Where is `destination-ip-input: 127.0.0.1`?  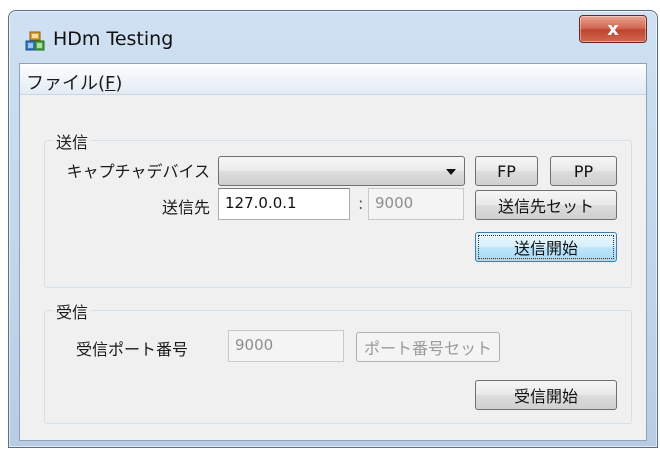 destination-ip-input: 127.0.0.1 is located at coordinates (284, 204).